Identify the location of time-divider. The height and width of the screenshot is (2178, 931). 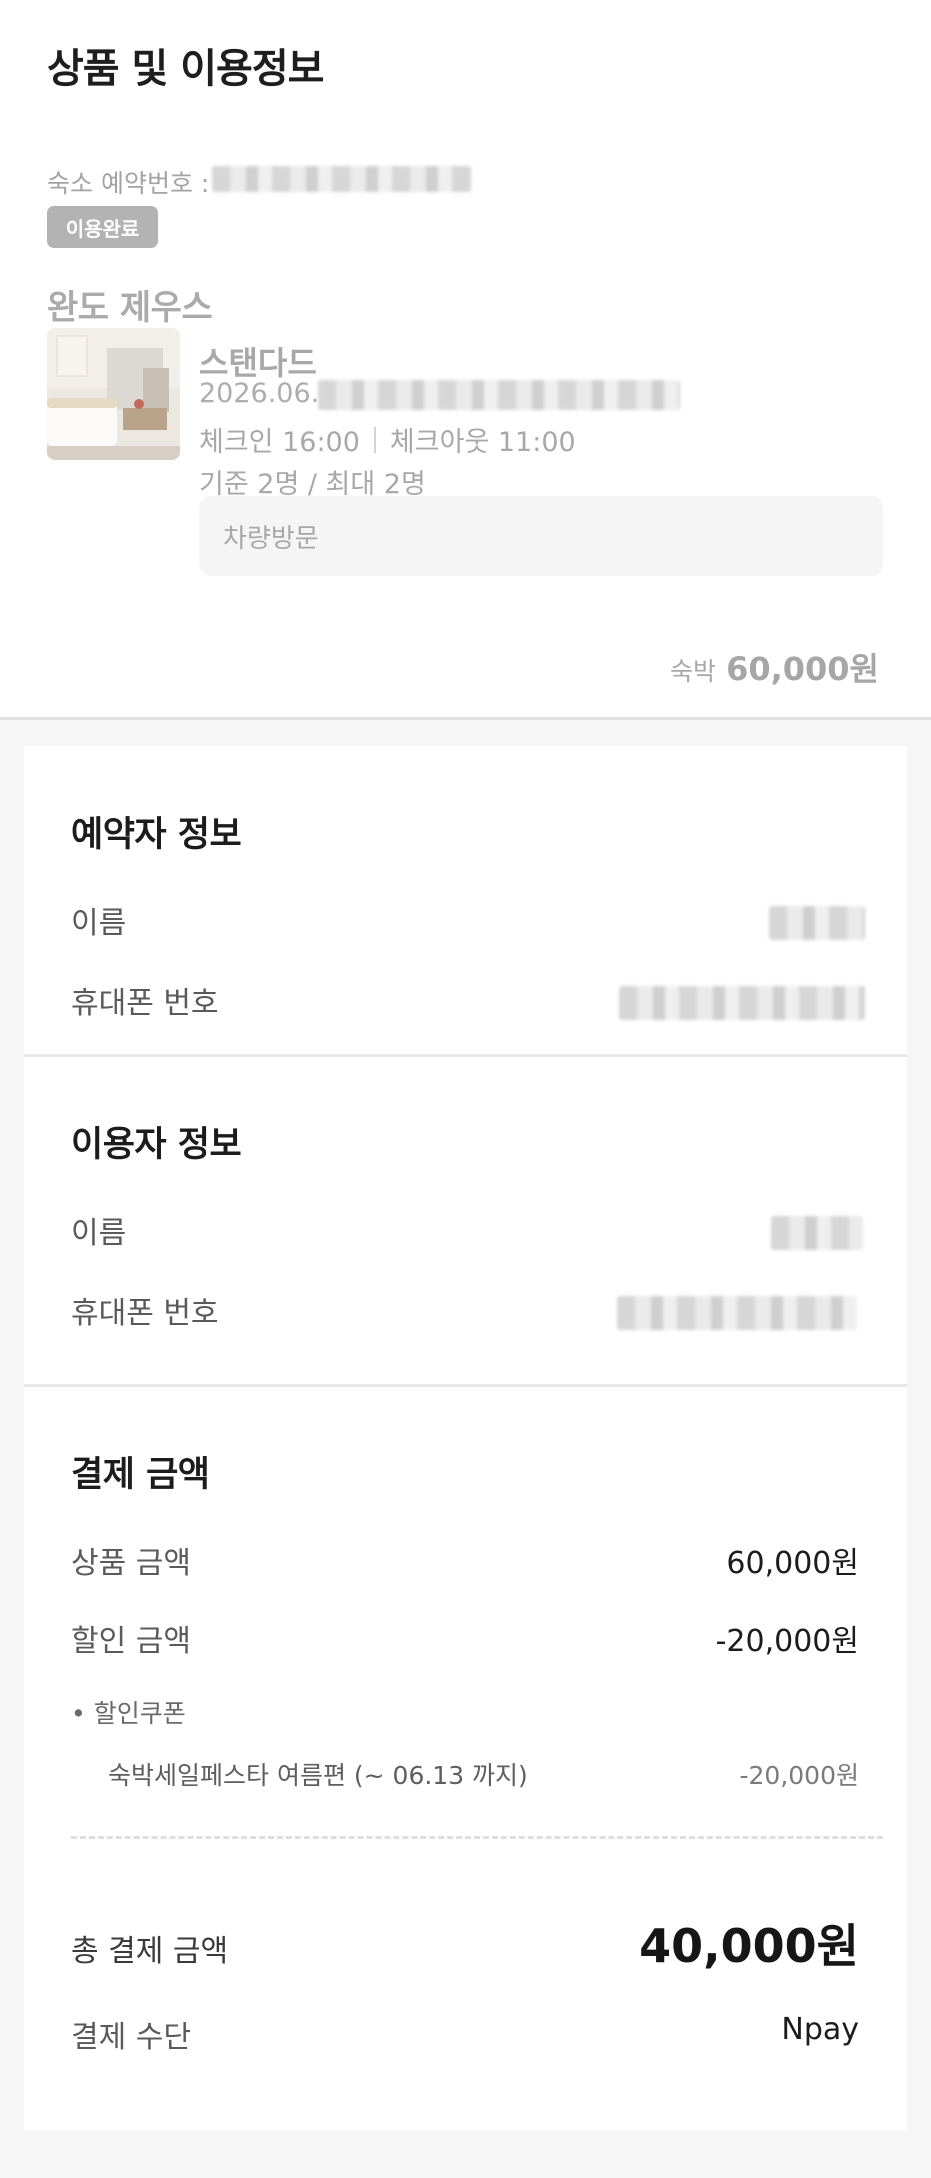
(374, 439).